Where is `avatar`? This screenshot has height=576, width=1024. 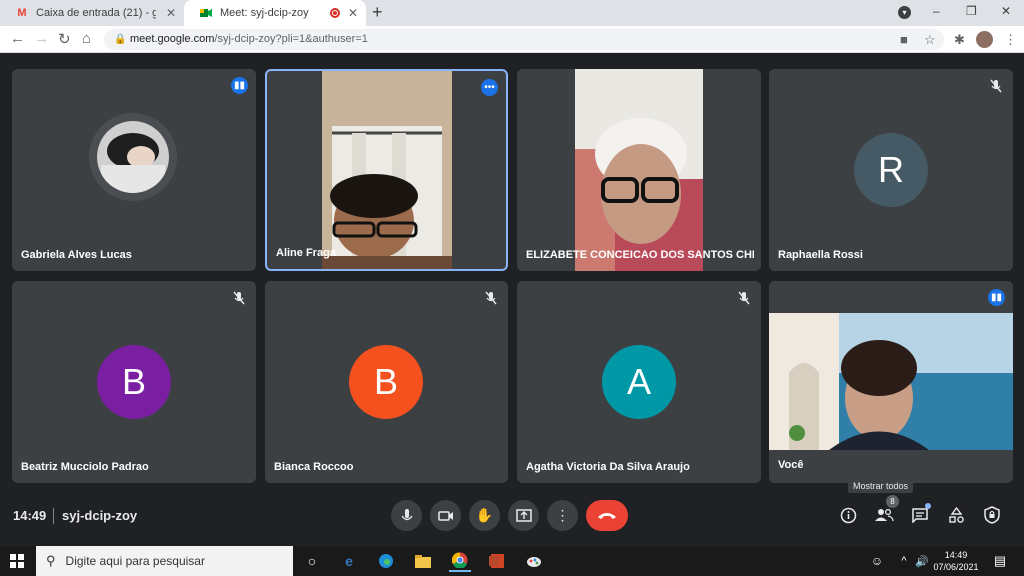 avatar is located at coordinates (133, 157).